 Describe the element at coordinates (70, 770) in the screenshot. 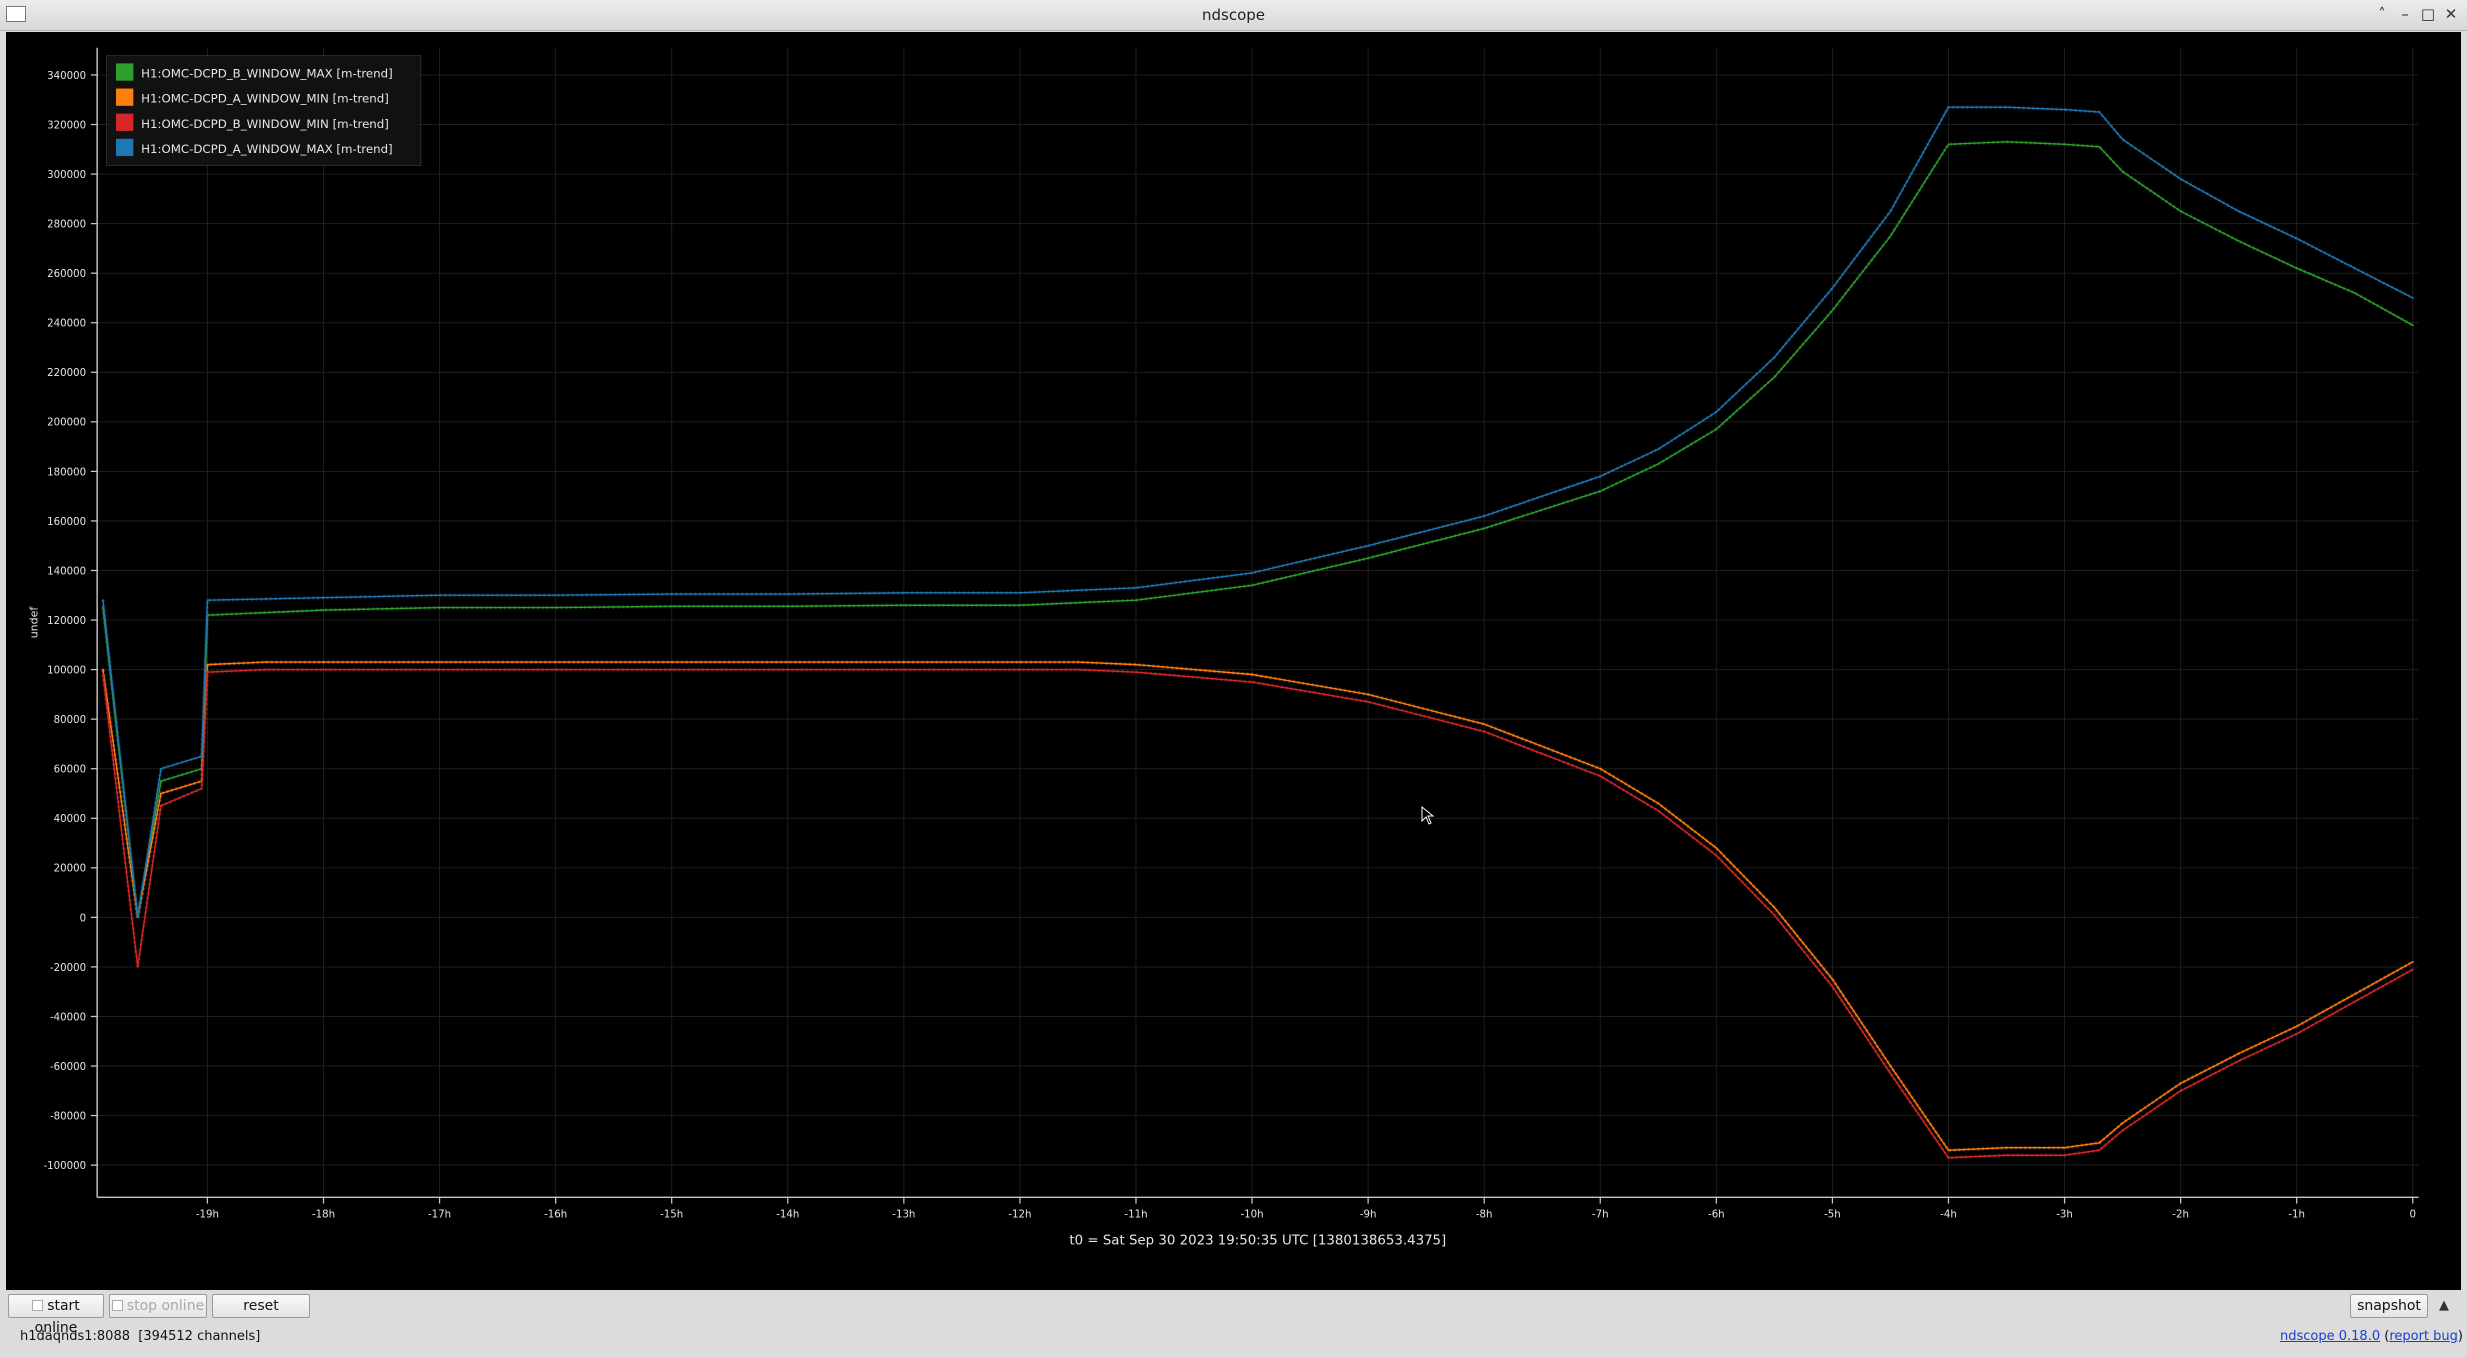

I see `y-tick-label: 60000` at that location.